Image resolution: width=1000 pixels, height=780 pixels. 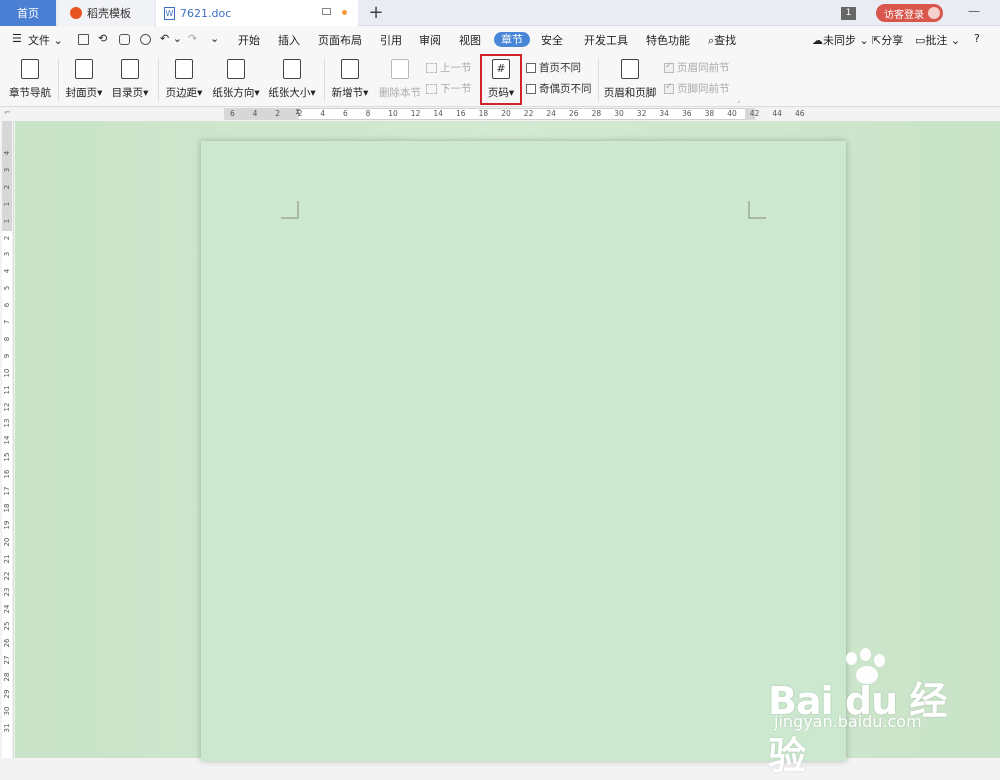 I want to click on tab-document: W 7621.doc, so click(x=257, y=13).